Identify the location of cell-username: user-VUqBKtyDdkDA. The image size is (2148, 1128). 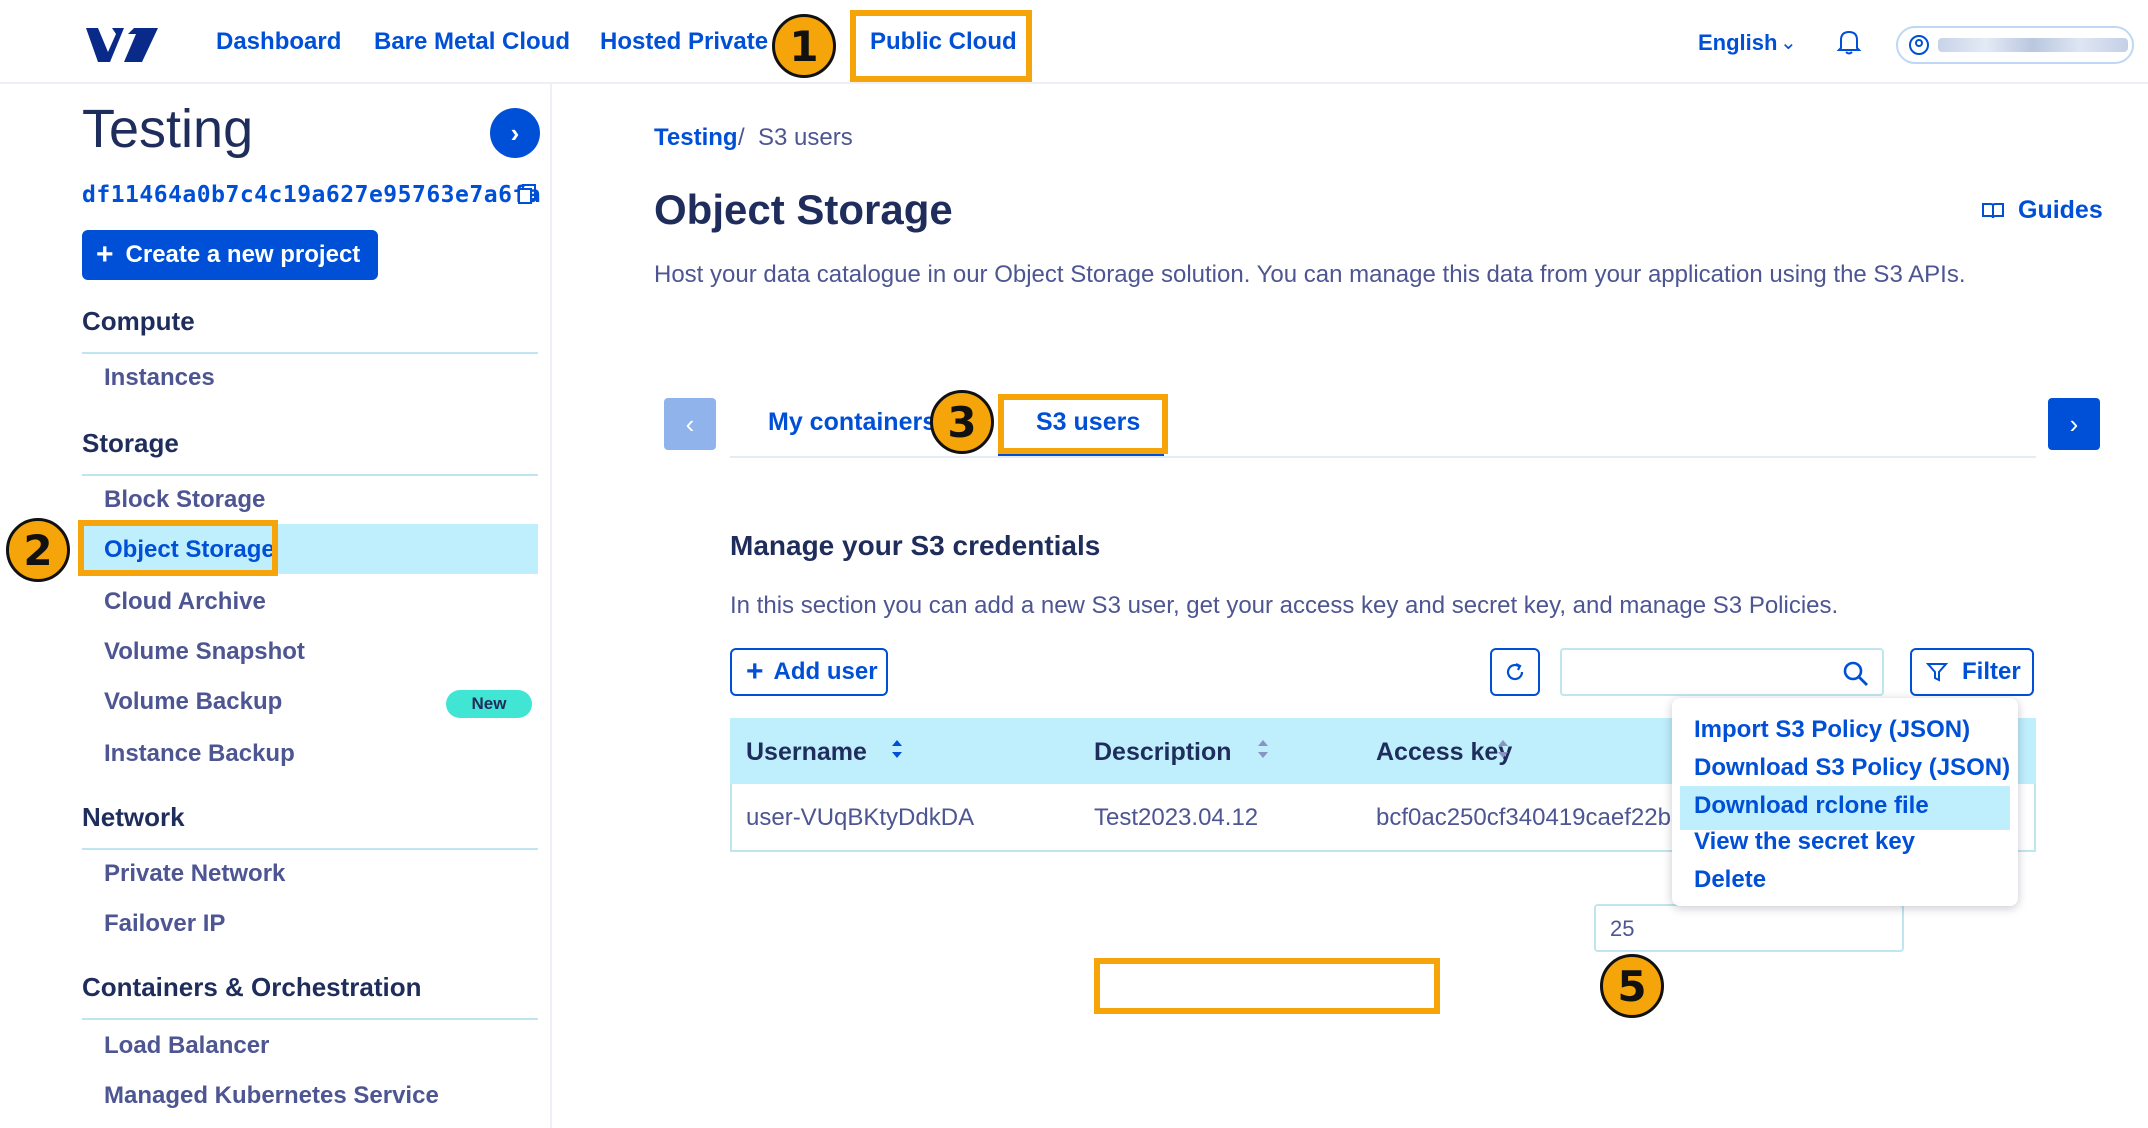
(860, 817).